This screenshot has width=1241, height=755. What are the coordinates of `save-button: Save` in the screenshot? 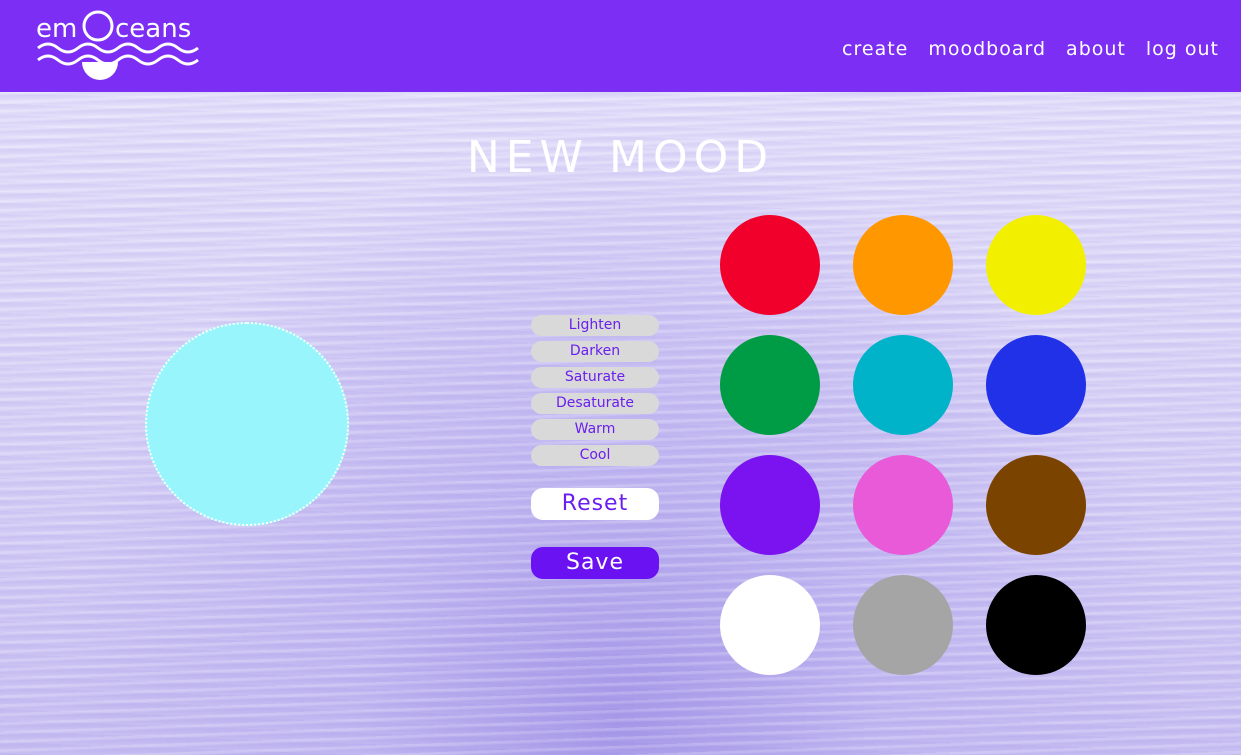 It's located at (595, 563).